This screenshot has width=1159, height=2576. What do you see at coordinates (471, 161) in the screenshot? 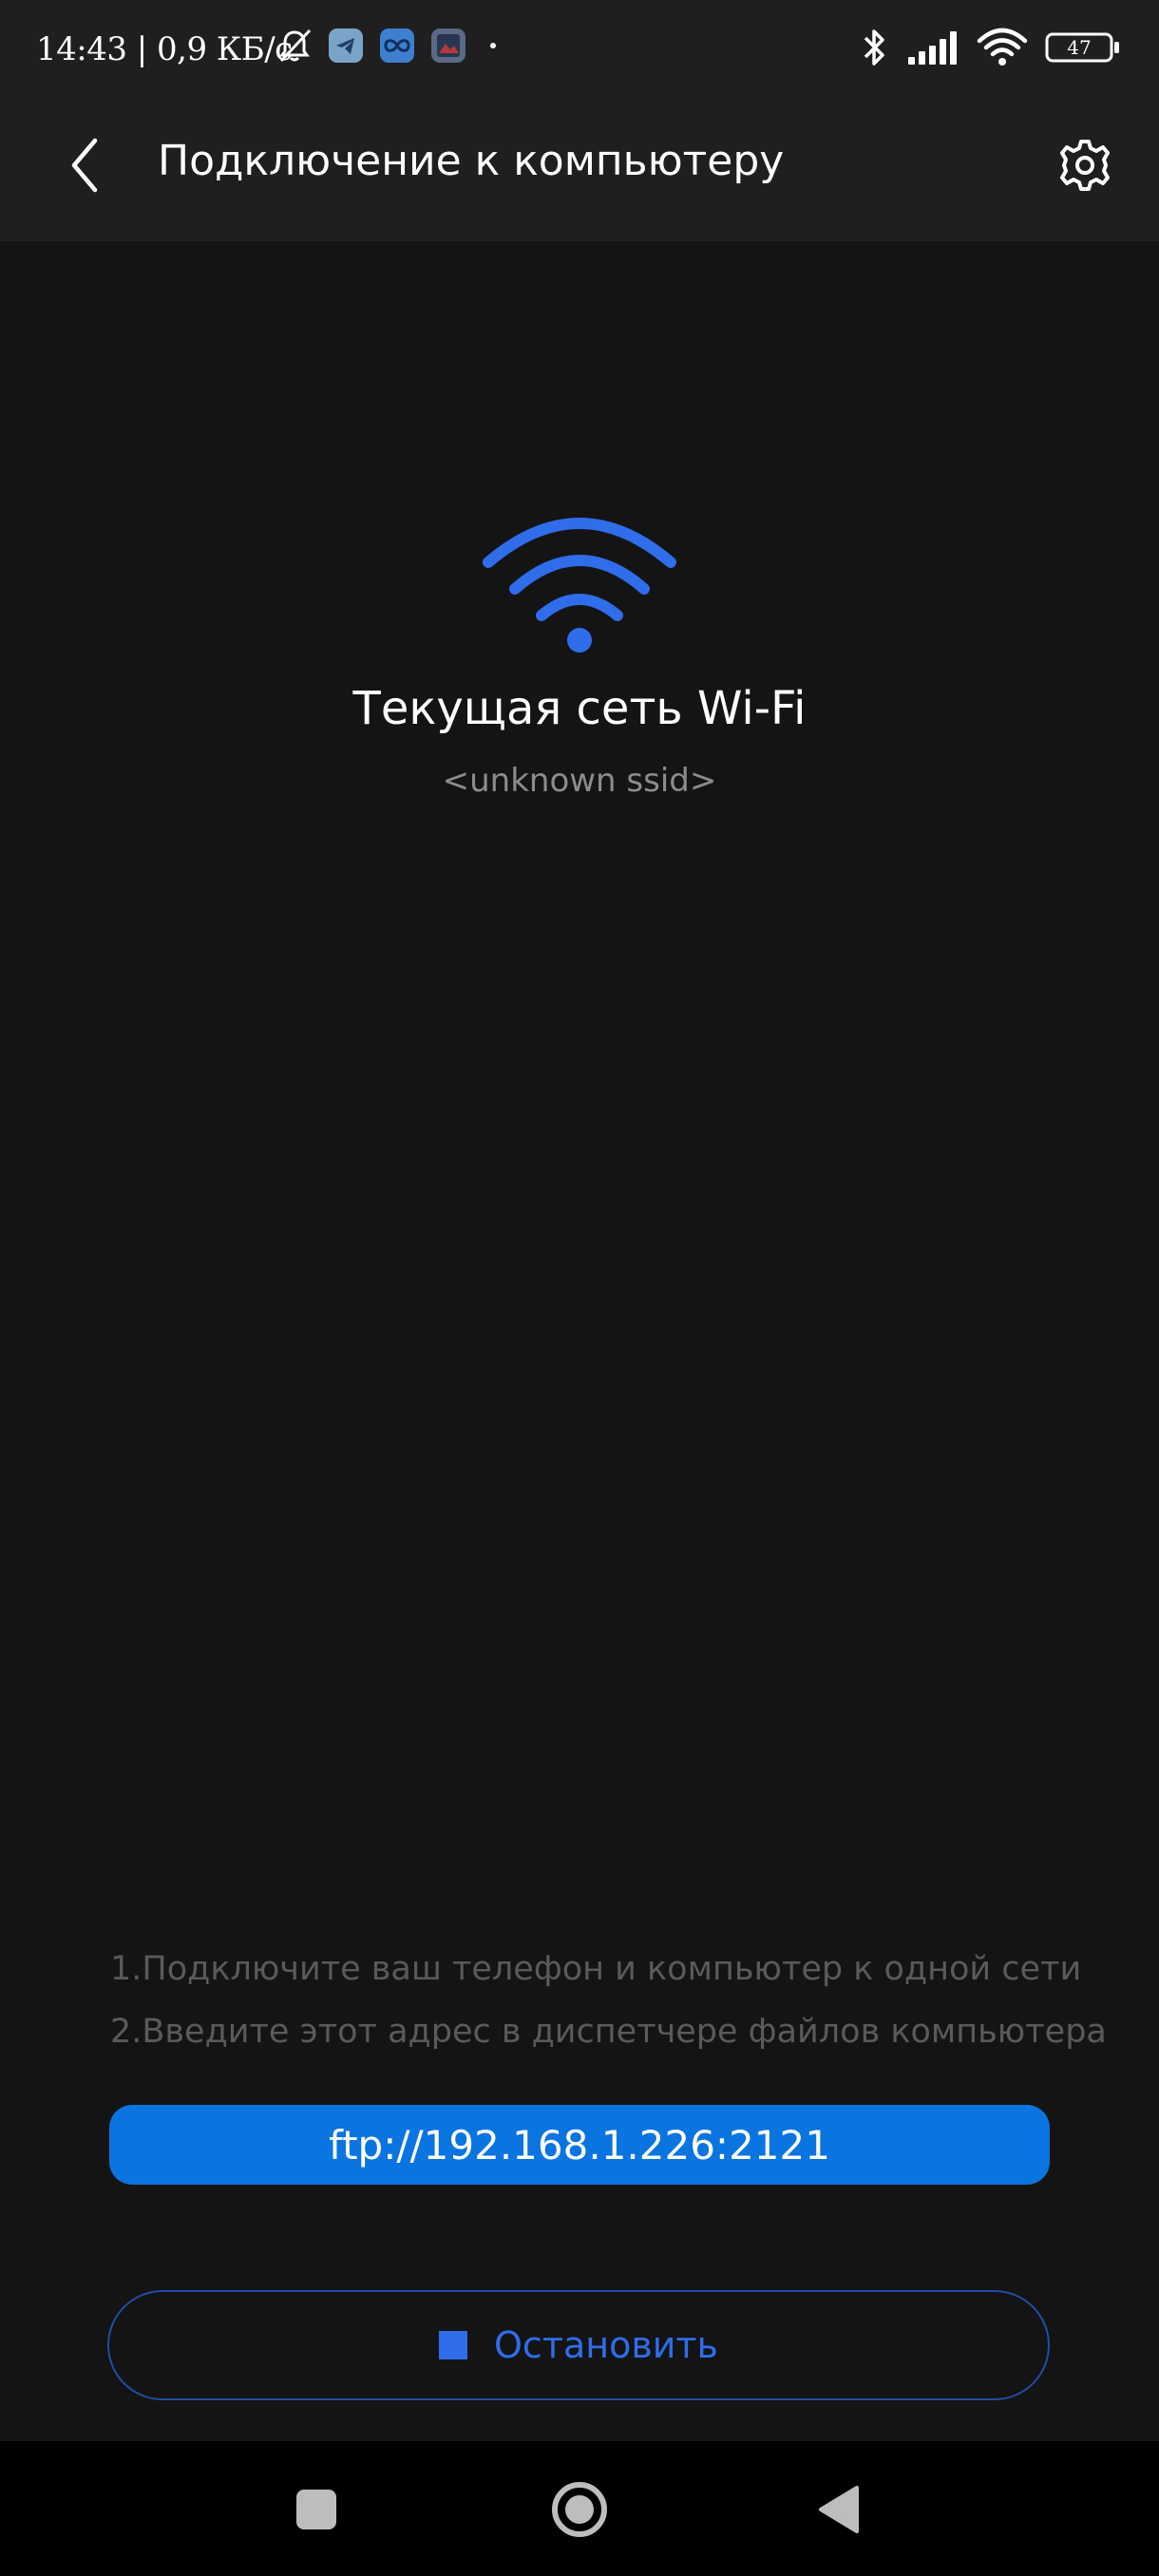
I see `page-title: Подключение к компьютеру` at bounding box center [471, 161].